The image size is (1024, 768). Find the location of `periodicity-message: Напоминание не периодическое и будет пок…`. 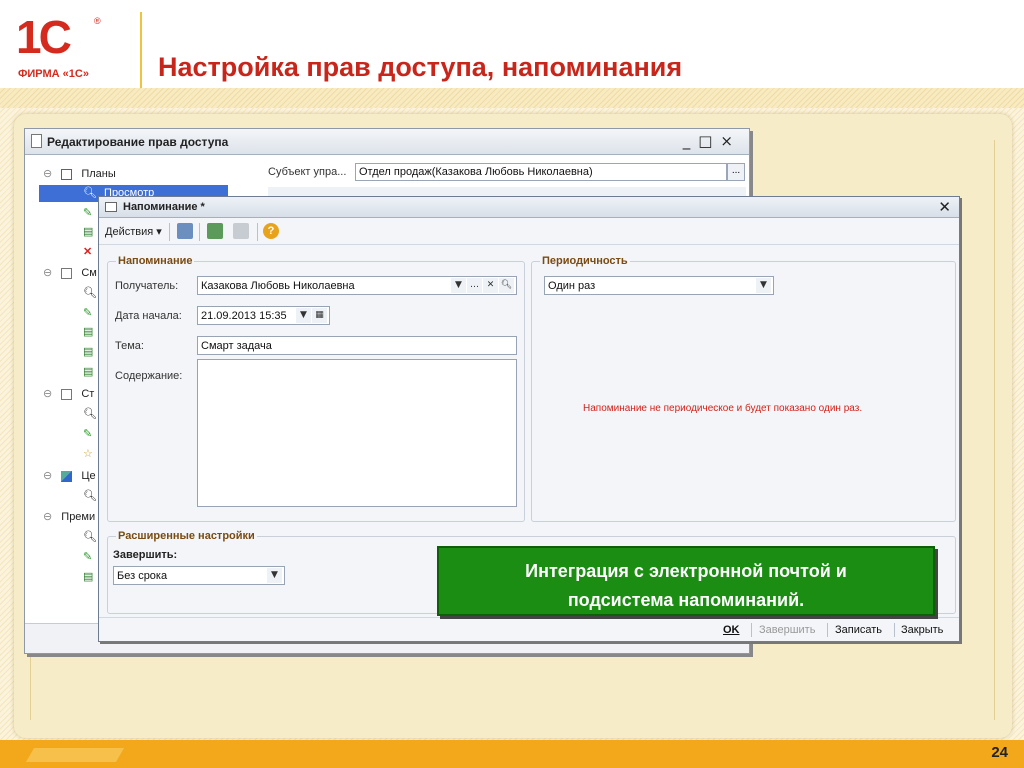

periodicity-message: Напоминание не периодическое и будет пок… is located at coordinates (723, 408).